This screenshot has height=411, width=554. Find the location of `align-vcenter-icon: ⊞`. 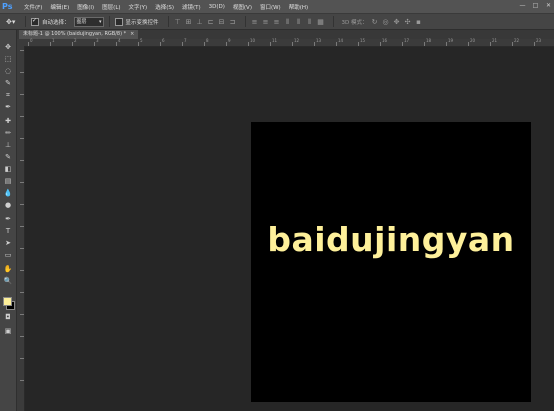

align-vcenter-icon: ⊞ is located at coordinates (189, 22).